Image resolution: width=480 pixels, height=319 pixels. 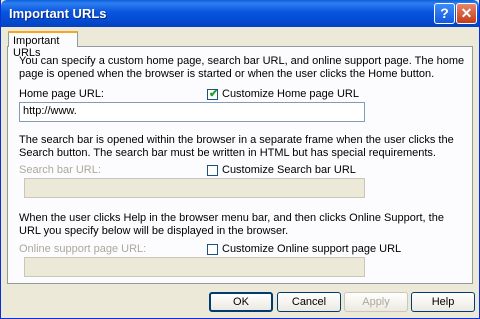 I want to click on ok-button: OK, so click(x=241, y=302).